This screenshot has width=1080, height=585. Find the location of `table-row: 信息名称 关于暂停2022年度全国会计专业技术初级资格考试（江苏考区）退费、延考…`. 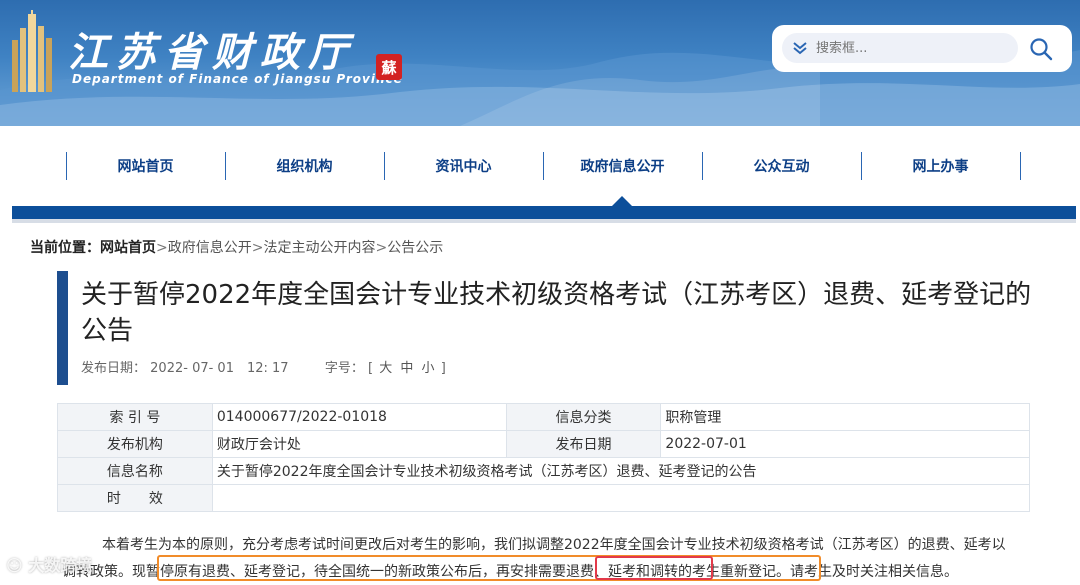

table-row: 信息名称 关于暂停2022年度全国会计专业技术初级资格考试（江苏考区）退费、延考… is located at coordinates (544, 471).